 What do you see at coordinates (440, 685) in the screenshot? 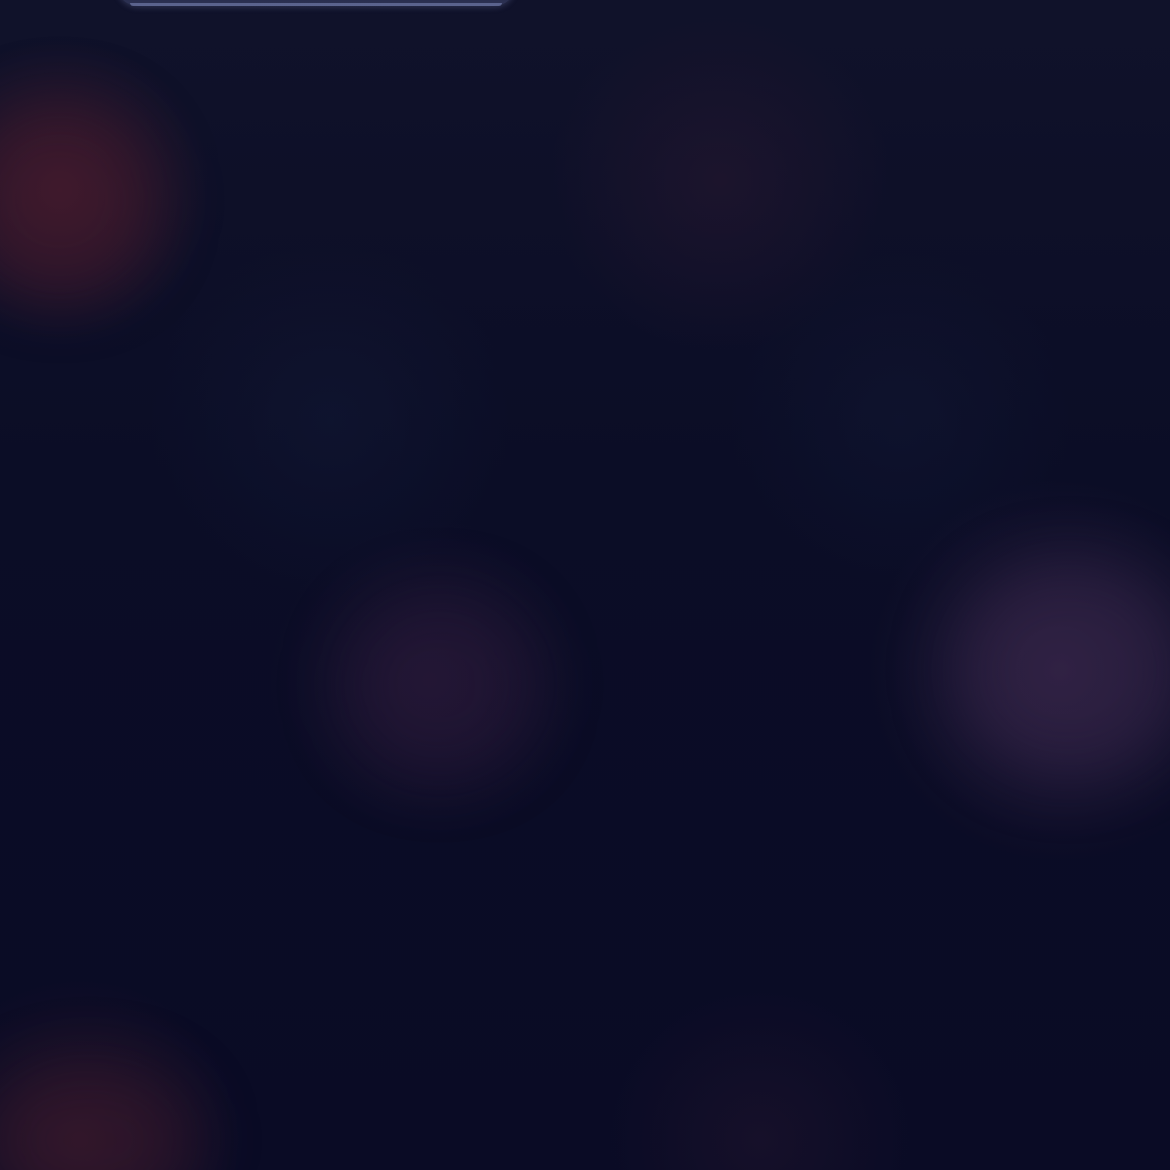
I see `background-glow-center` at bounding box center [440, 685].